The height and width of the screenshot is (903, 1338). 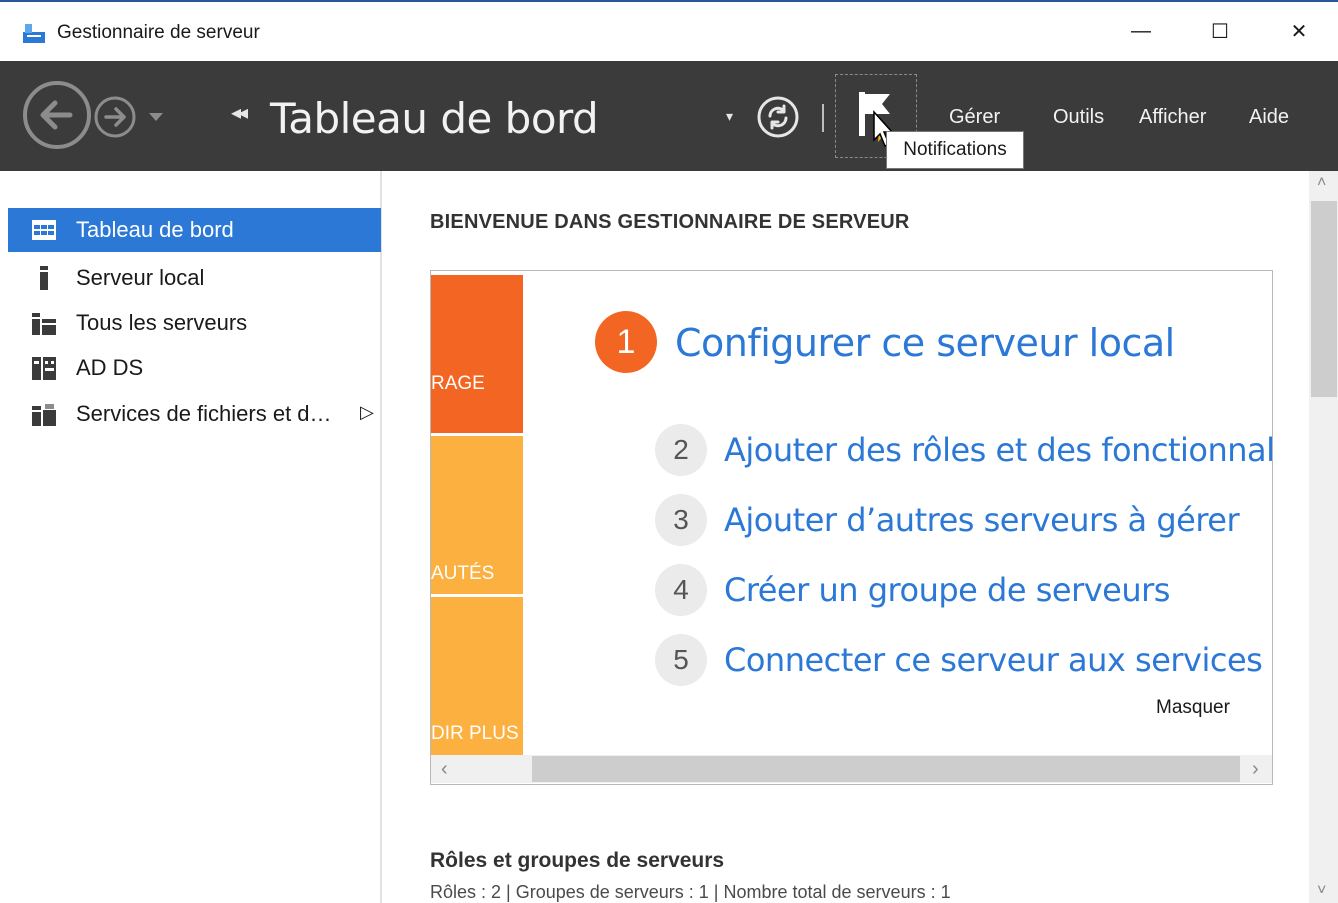 What do you see at coordinates (1255, 769) in the screenshot?
I see `scroll-right-icon: ›` at bounding box center [1255, 769].